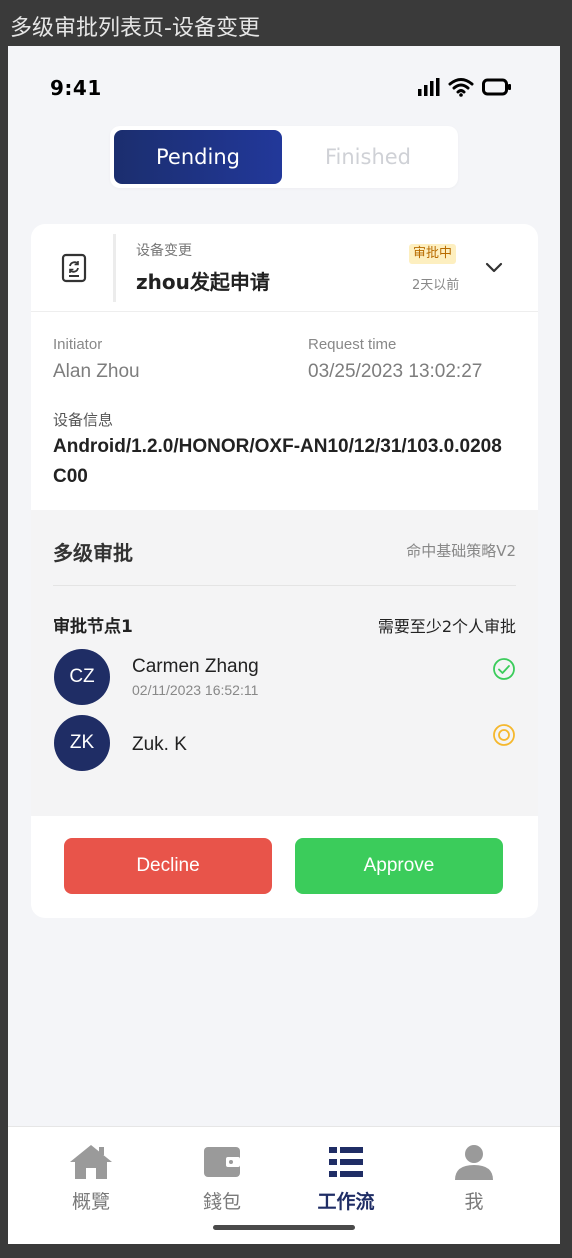 The height and width of the screenshot is (1258, 572). I want to click on nav-label: 工作流, so click(346, 1202).